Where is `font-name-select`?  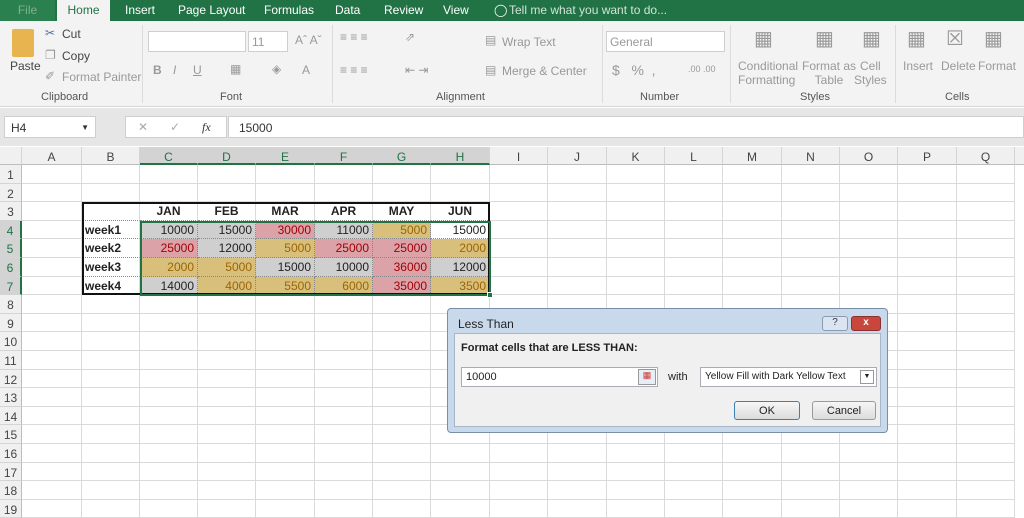
font-name-select is located at coordinates (197, 41).